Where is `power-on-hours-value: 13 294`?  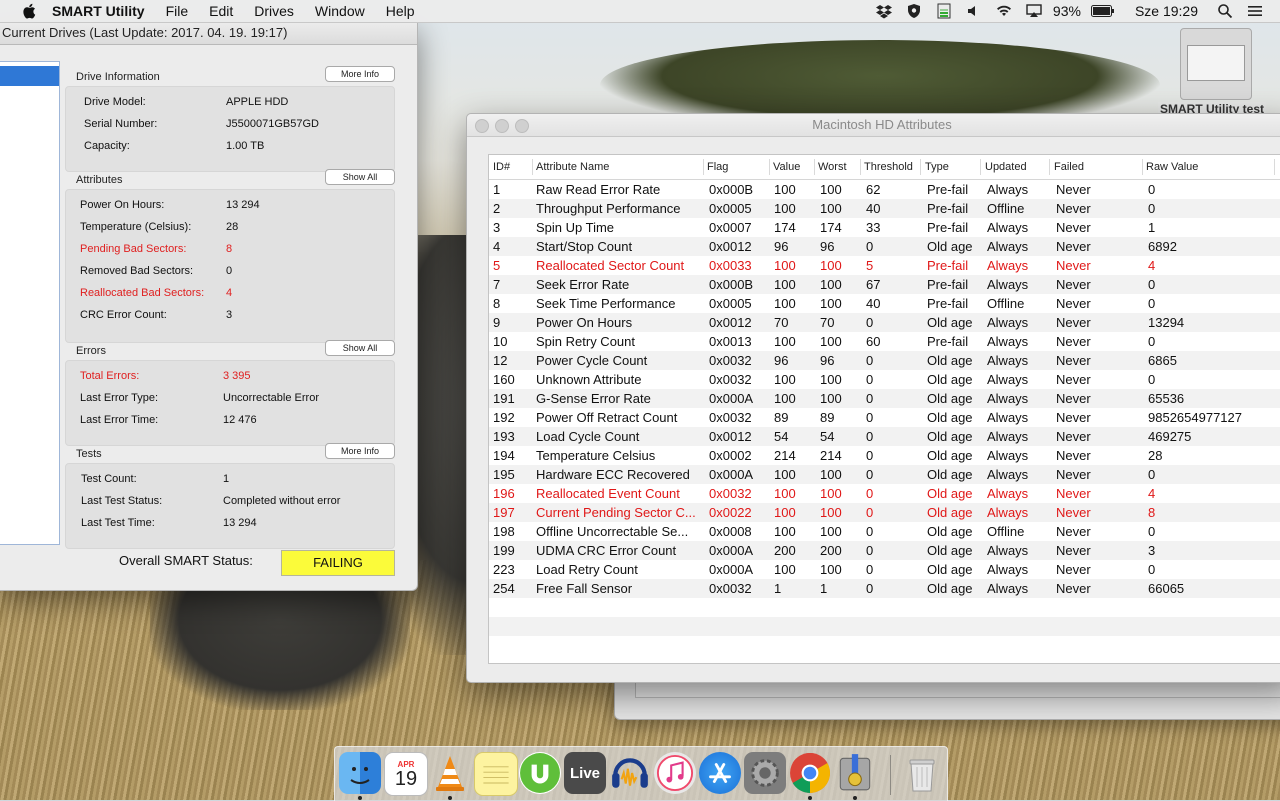 power-on-hours-value: 13 294 is located at coordinates (243, 205).